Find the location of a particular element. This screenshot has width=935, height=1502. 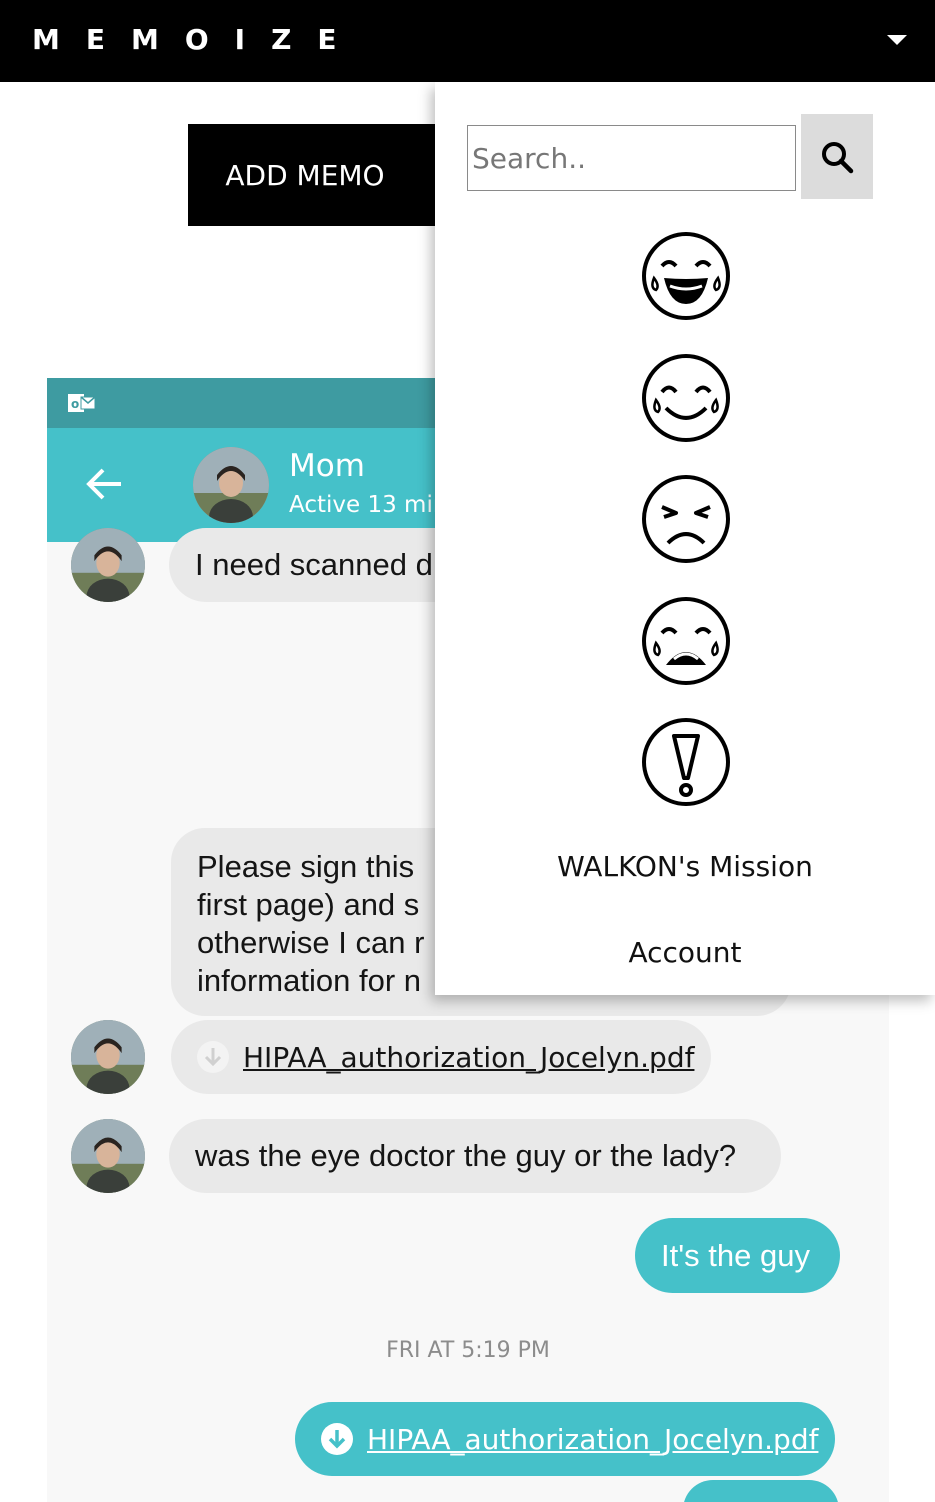

message-timestamp: FRI AT 5:19 PM is located at coordinates (468, 1350).